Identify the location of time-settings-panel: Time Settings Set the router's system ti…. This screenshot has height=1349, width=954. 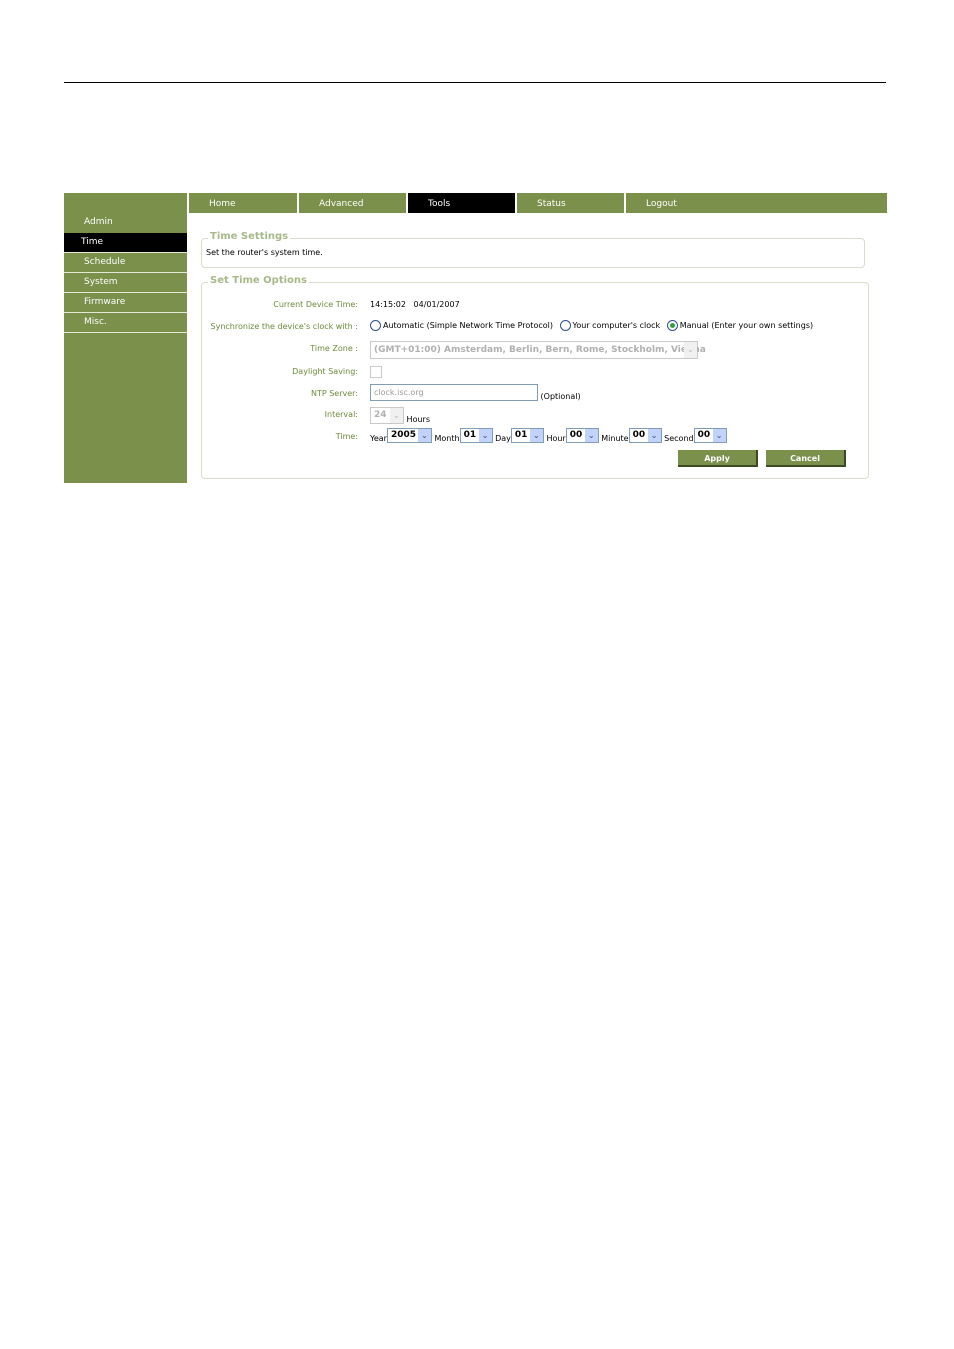
(533, 249).